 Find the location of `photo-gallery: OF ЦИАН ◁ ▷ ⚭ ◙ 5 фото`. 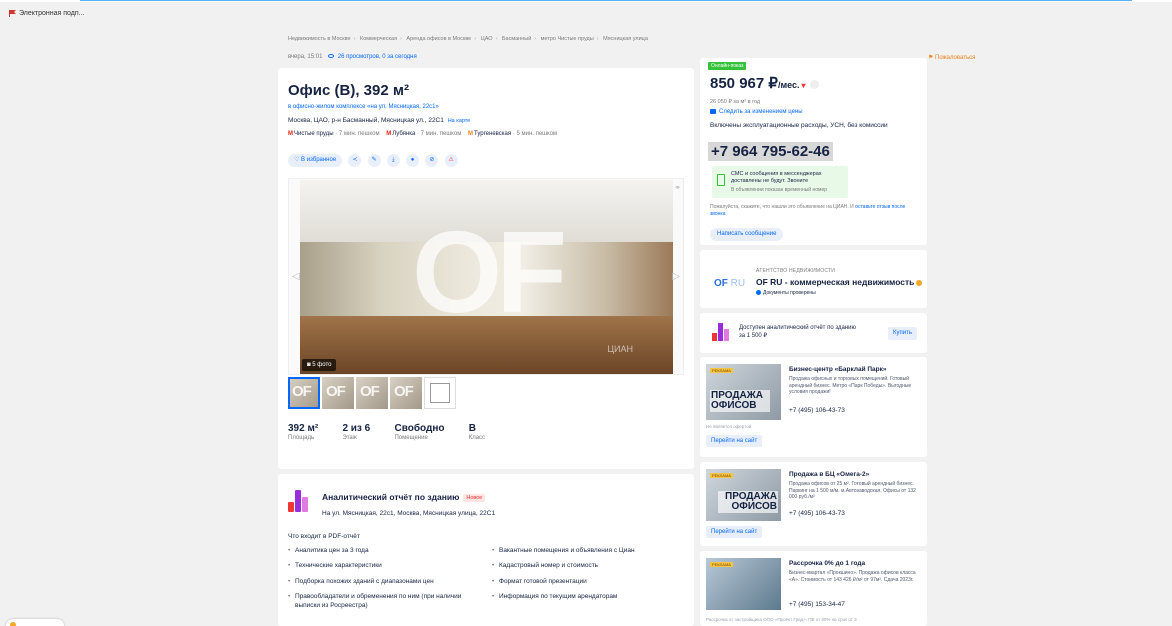

photo-gallery: OF ЦИАН ◁ ▷ ⚭ ◙ 5 фото is located at coordinates (486, 276).